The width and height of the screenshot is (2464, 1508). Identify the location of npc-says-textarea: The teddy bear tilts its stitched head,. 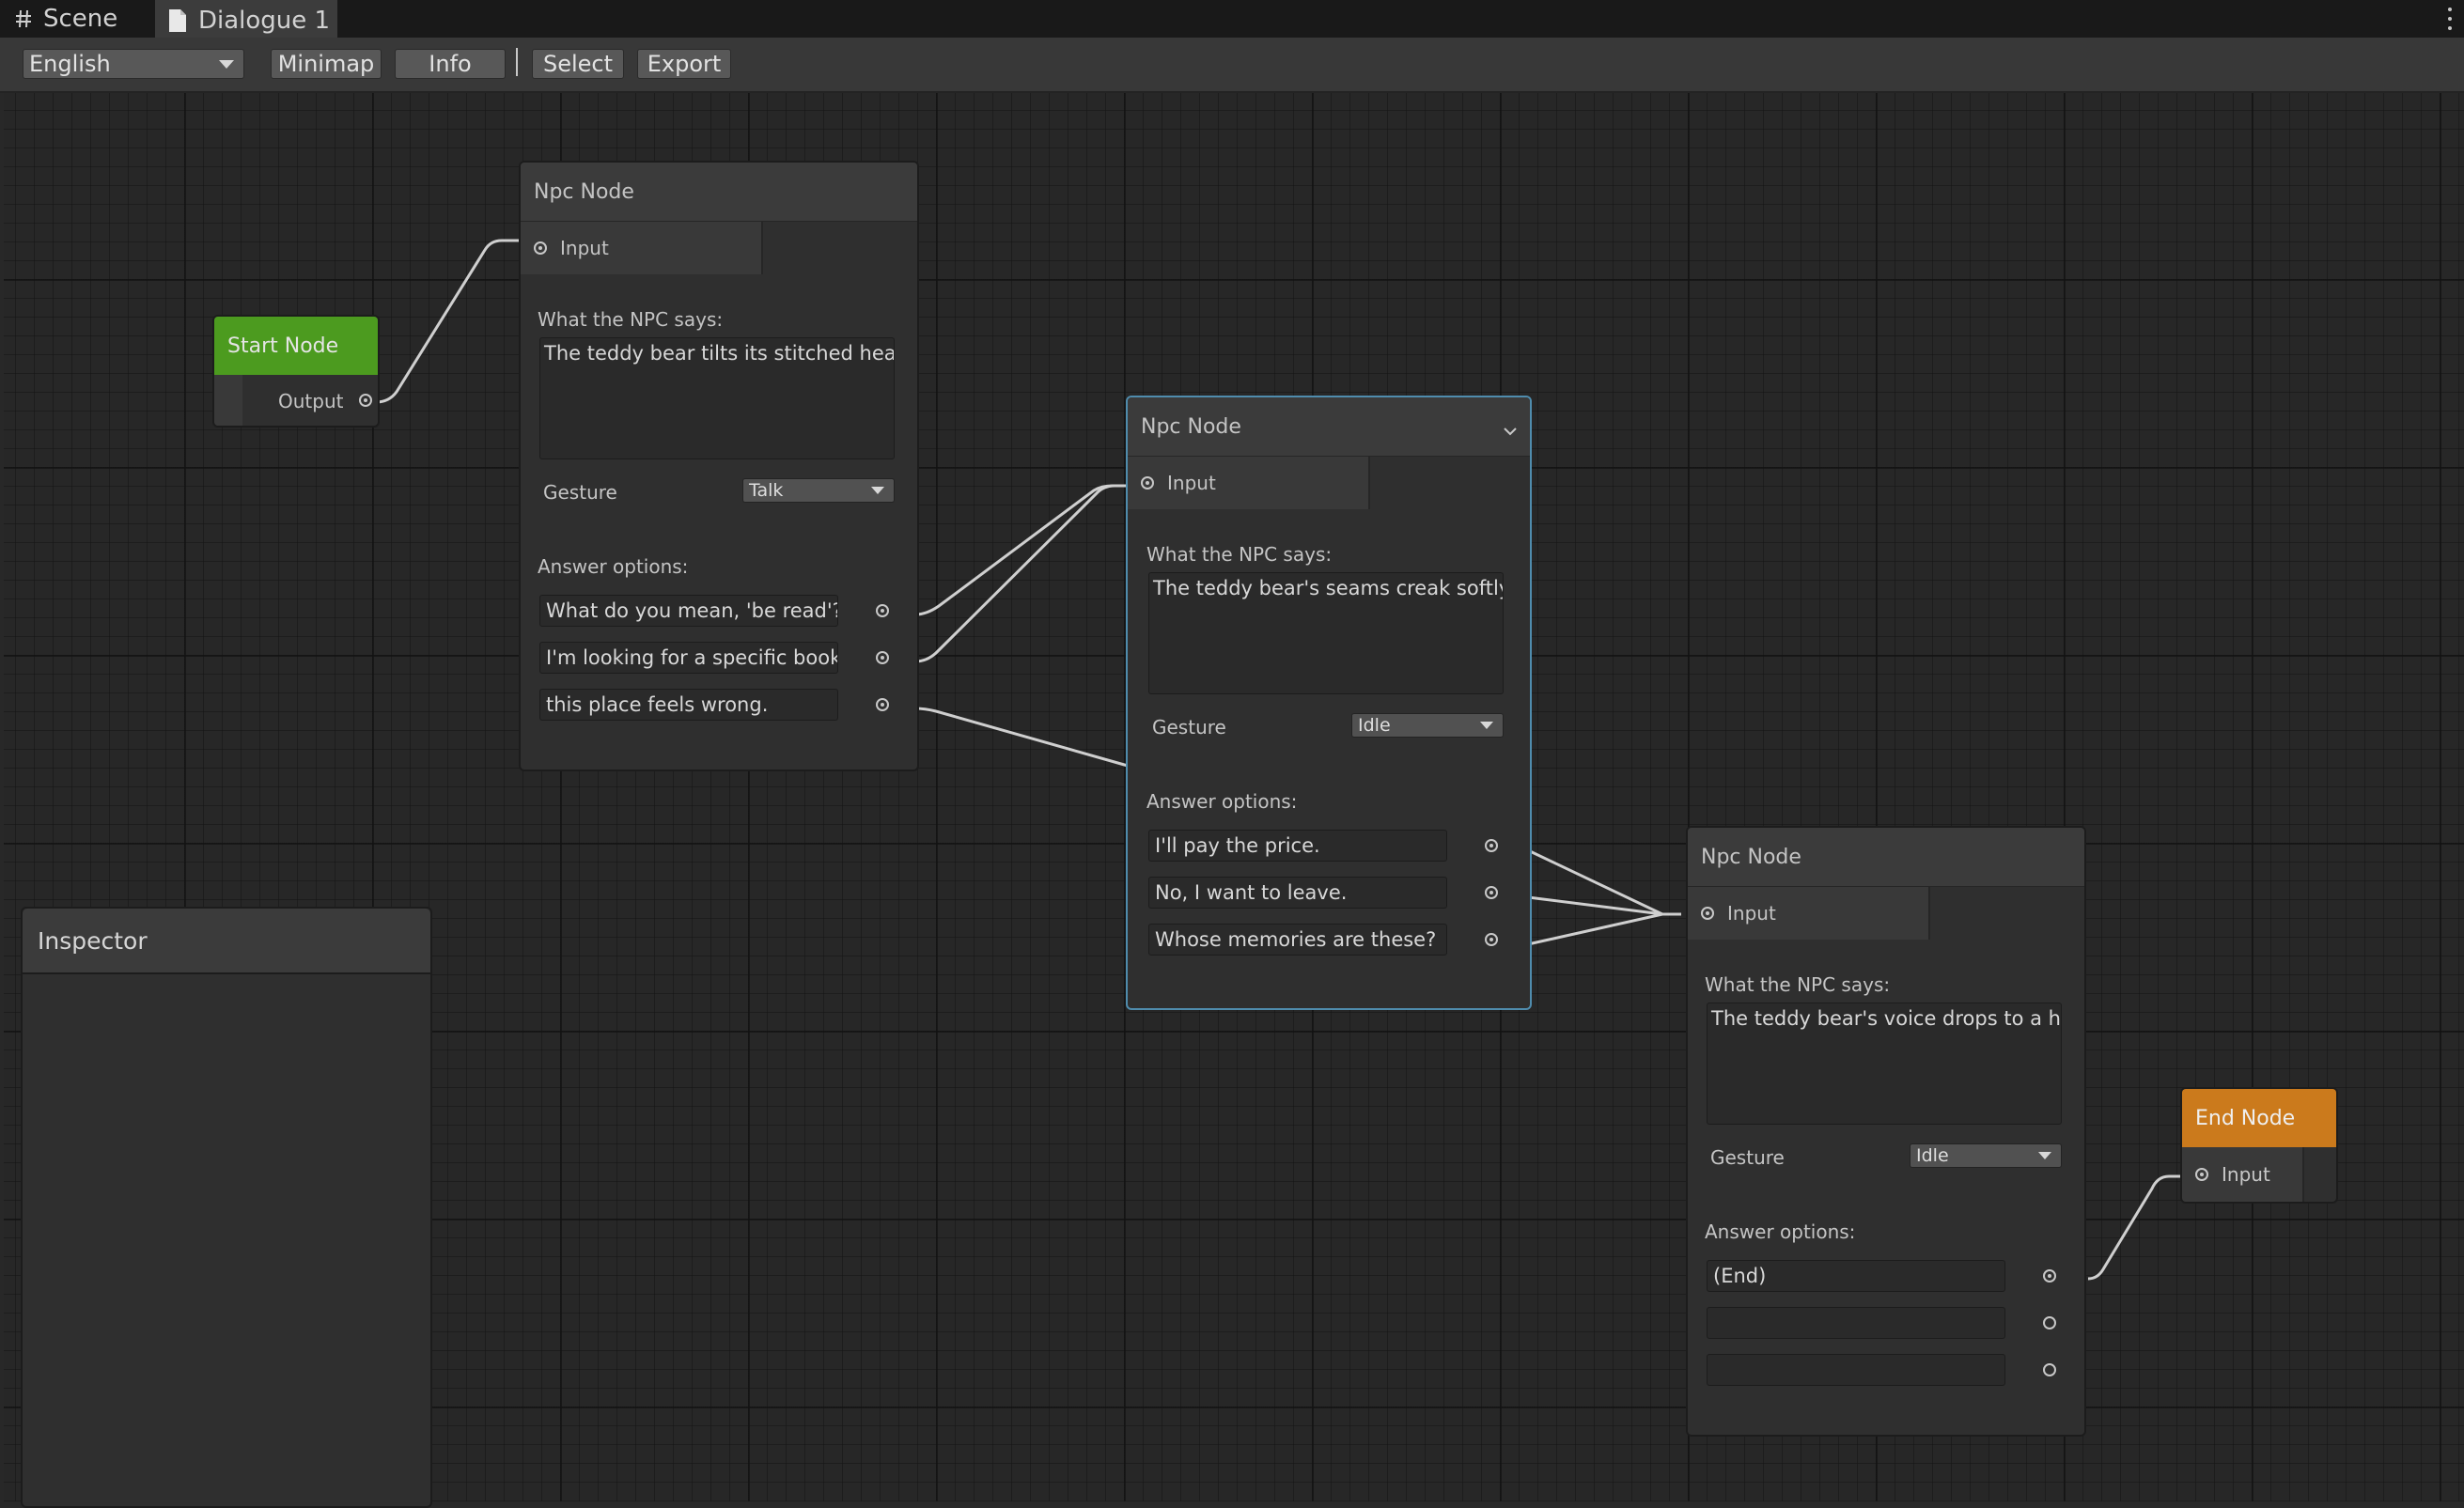
(717, 398).